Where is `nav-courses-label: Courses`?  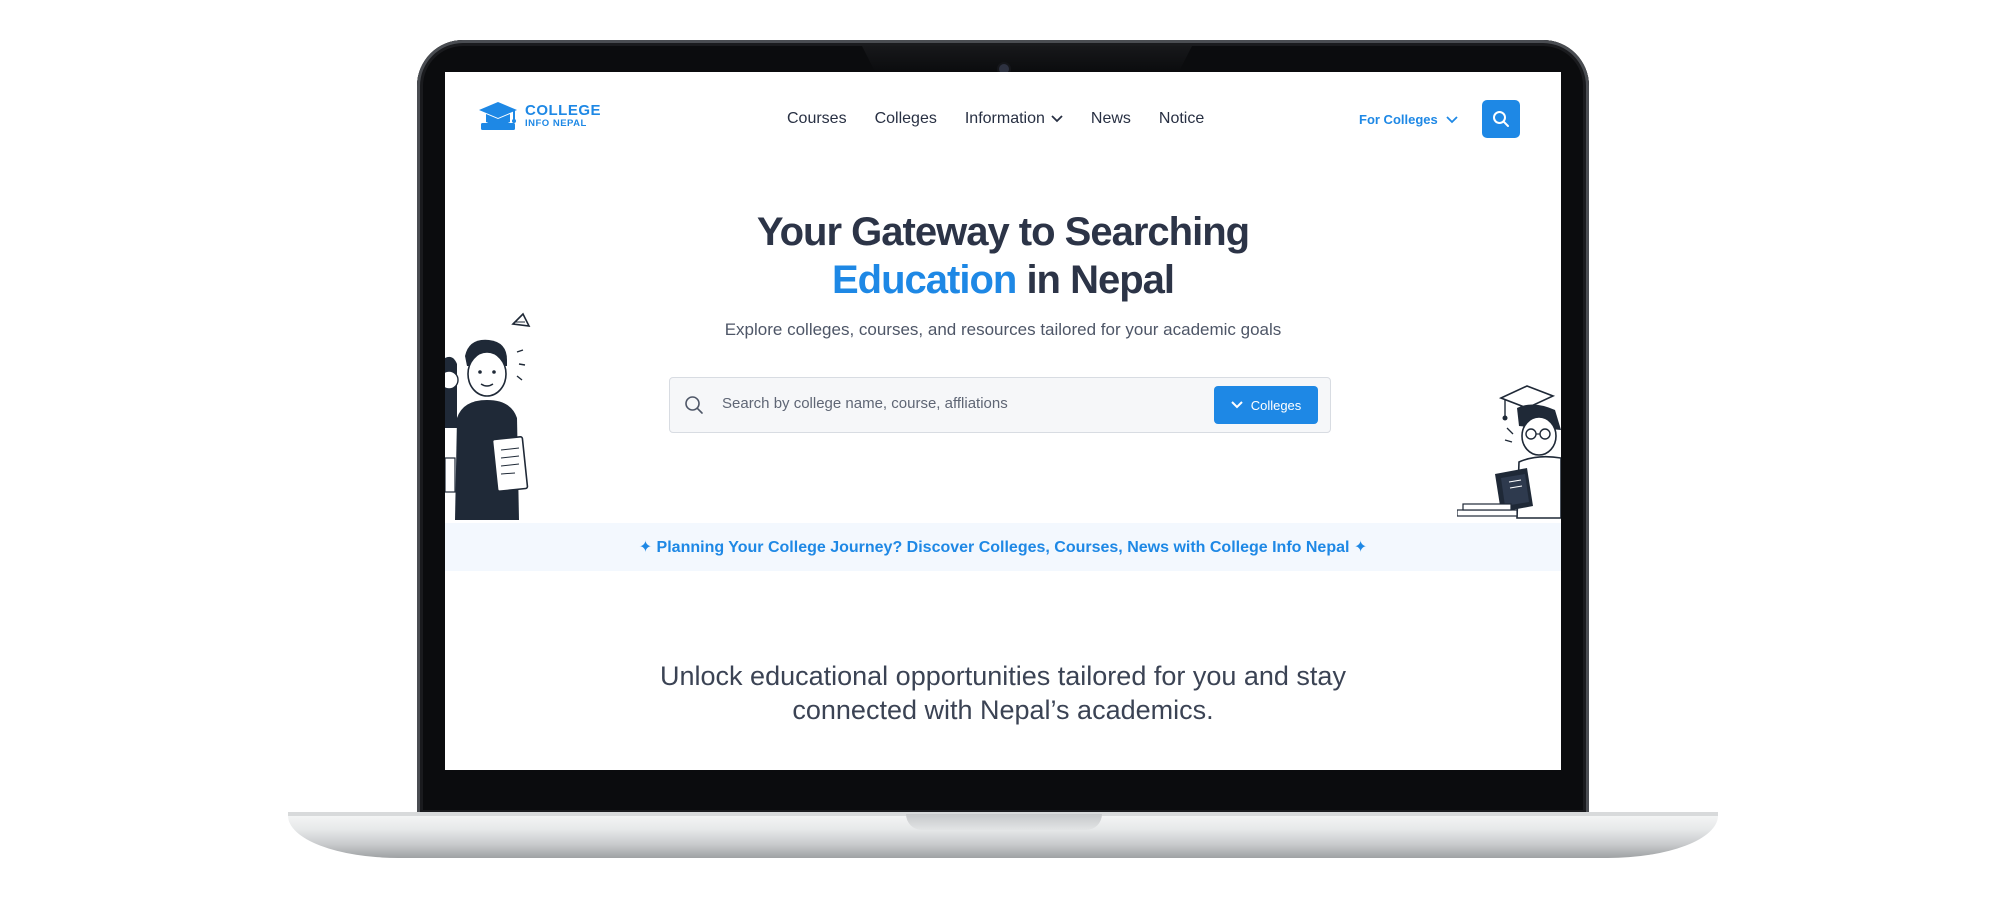 nav-courses-label: Courses is located at coordinates (817, 118).